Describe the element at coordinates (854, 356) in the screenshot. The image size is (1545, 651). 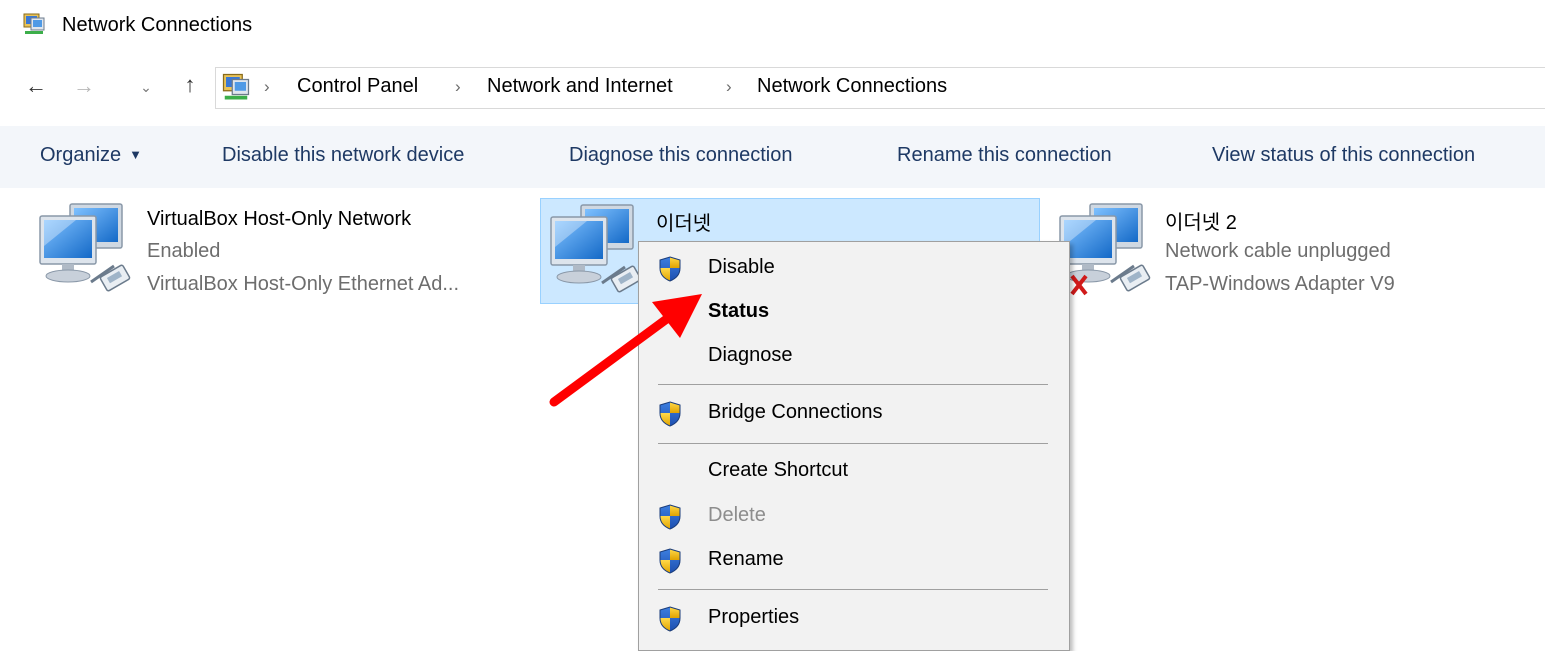
I see `menu-item-diagnose: Diagnose` at that location.